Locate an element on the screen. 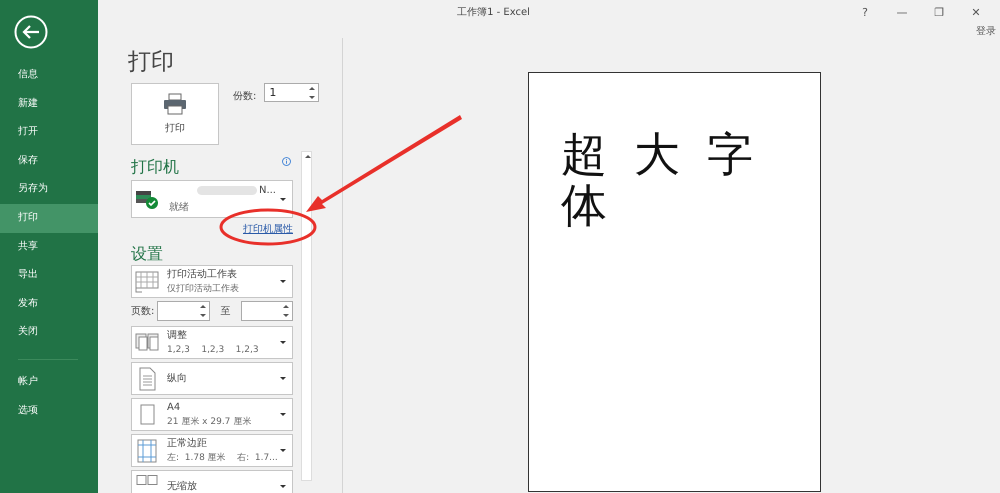 Image resolution: width=1000 pixels, height=493 pixels. printer-status: 就绪 is located at coordinates (179, 207).